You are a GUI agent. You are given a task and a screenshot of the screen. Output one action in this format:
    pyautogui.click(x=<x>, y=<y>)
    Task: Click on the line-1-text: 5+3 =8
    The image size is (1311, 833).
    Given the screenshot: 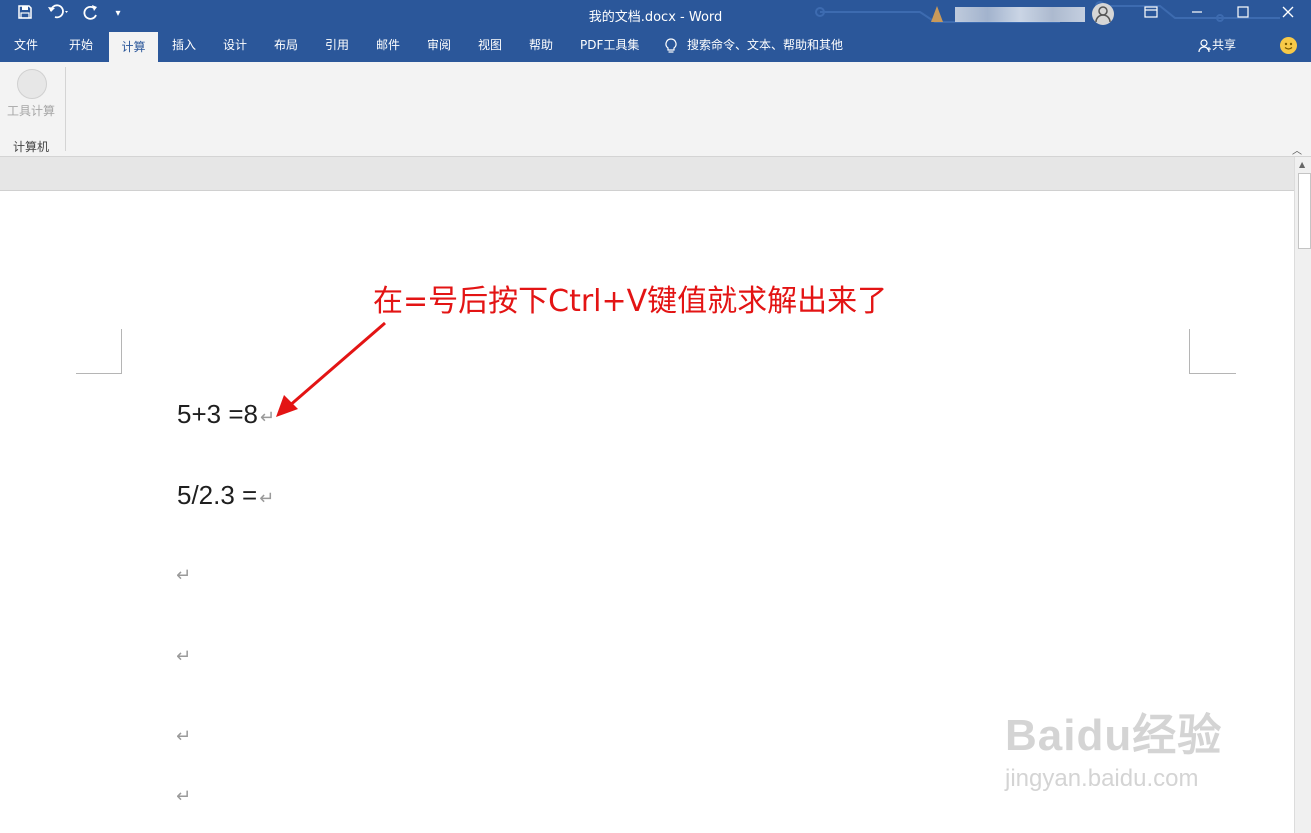 What is the action you would take?
    pyautogui.click(x=217, y=414)
    